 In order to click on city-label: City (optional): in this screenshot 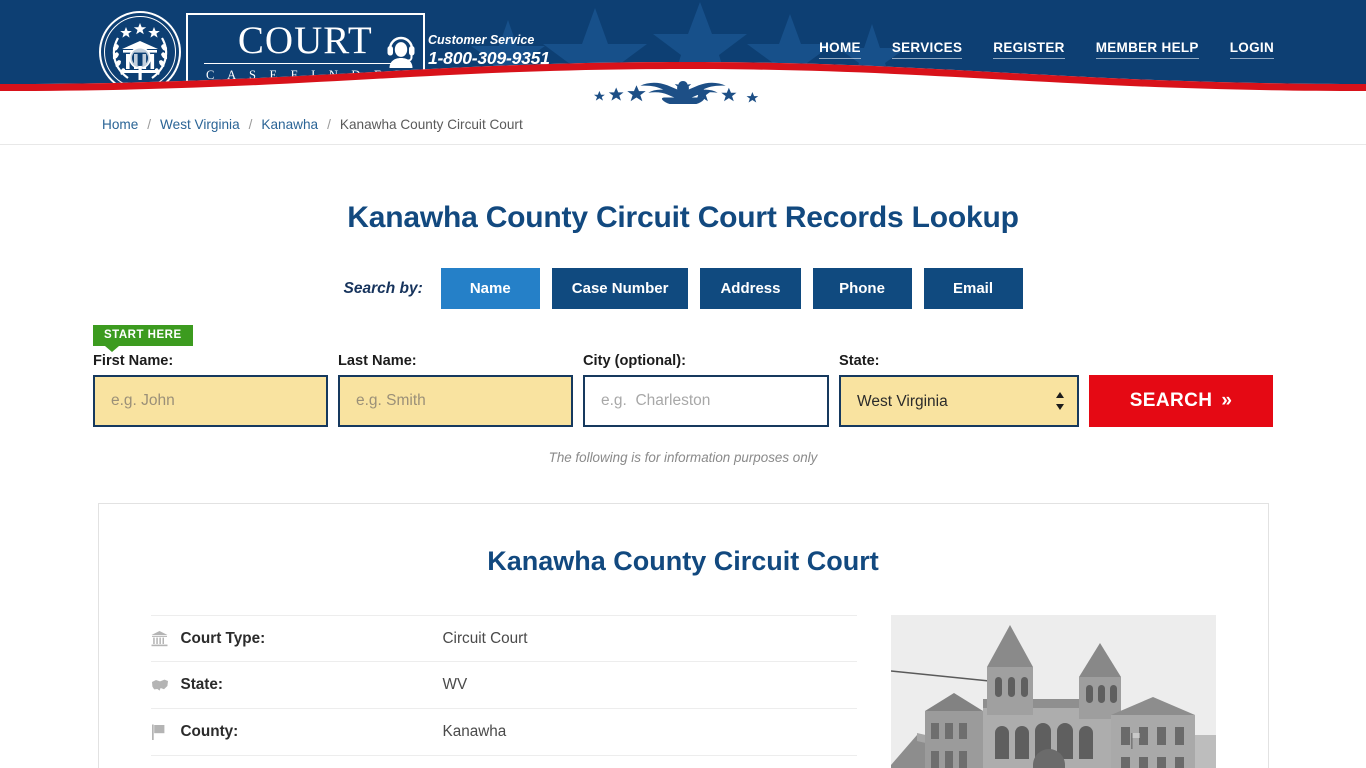, I will do `click(634, 361)`.